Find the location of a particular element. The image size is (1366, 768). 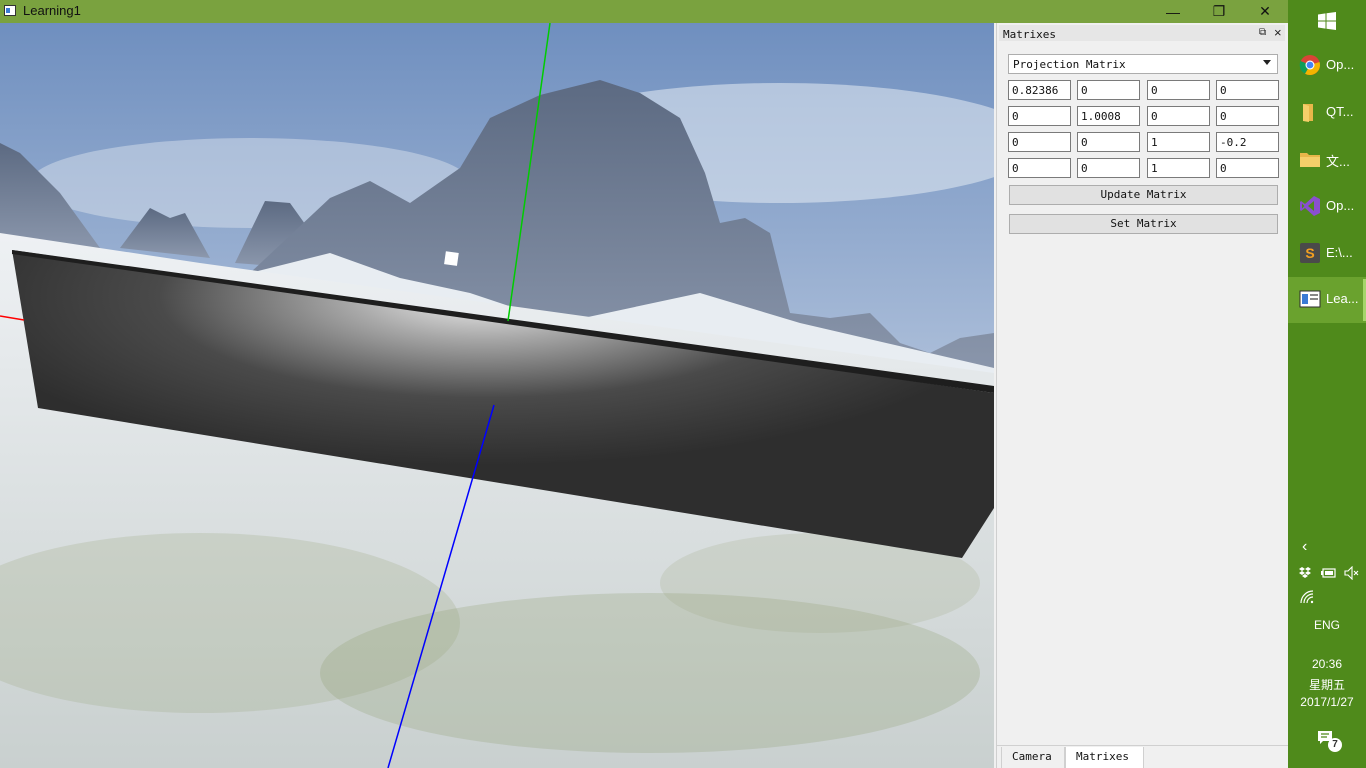

windows-icon is located at coordinates (1327, 21).